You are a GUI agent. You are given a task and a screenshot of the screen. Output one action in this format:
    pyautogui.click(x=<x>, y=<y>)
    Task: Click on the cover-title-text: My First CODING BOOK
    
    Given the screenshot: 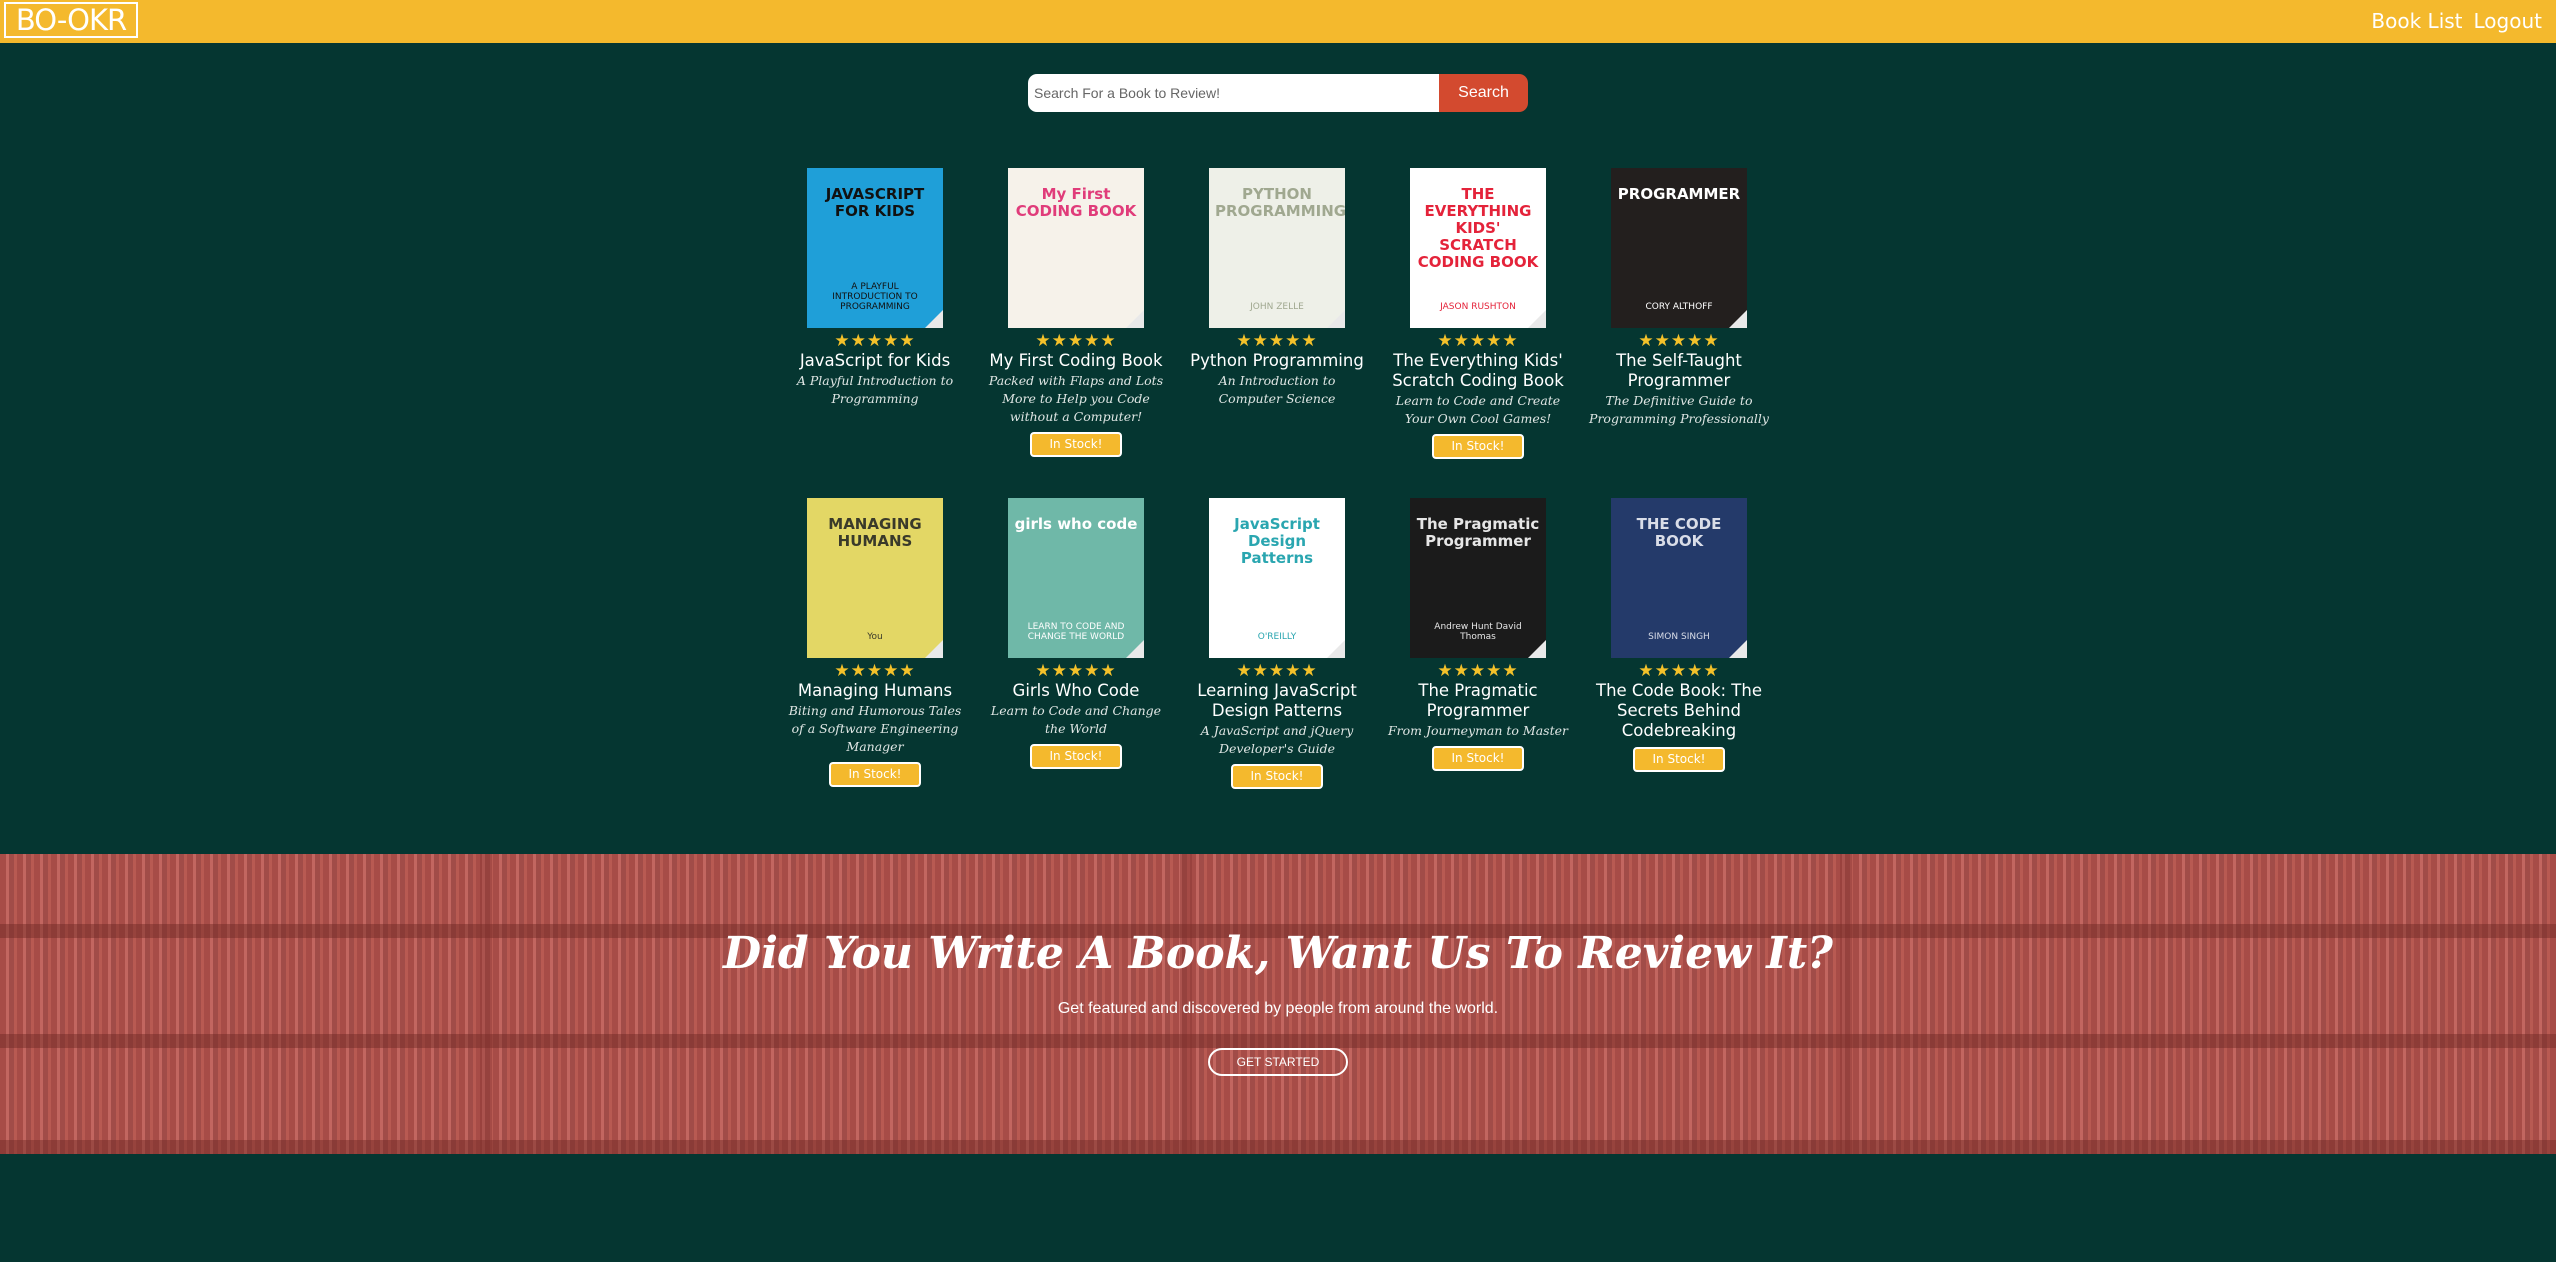 What is the action you would take?
    pyautogui.click(x=1076, y=202)
    